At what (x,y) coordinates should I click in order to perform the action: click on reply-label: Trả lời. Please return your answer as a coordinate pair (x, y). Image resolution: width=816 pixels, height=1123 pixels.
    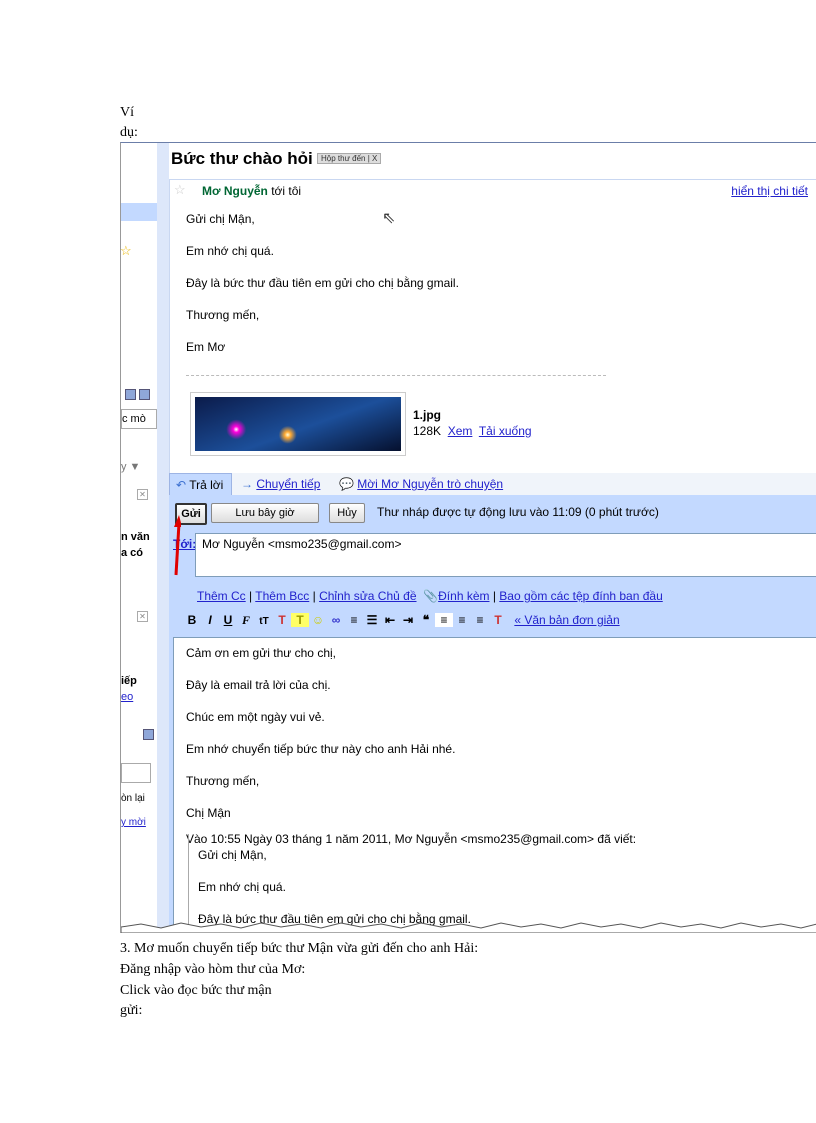
    Looking at the image, I should click on (206, 485).